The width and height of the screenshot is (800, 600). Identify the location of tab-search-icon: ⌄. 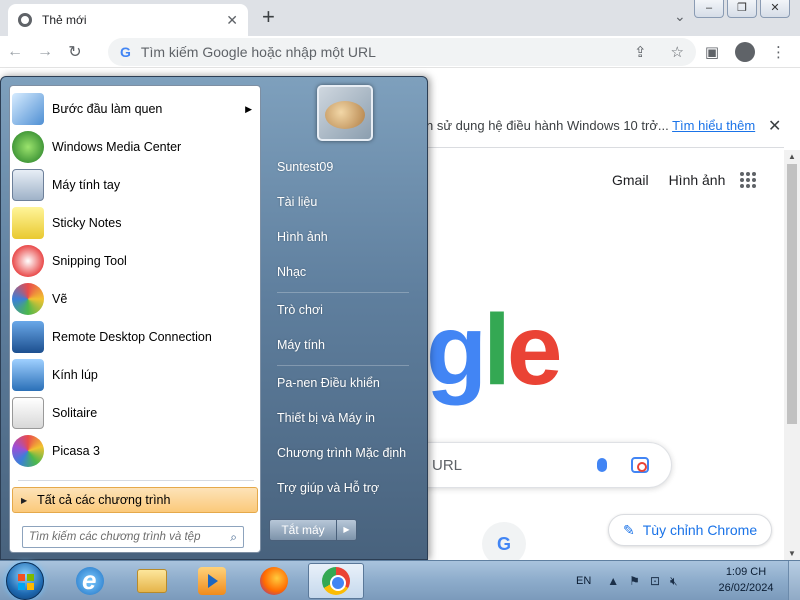
(680, 16).